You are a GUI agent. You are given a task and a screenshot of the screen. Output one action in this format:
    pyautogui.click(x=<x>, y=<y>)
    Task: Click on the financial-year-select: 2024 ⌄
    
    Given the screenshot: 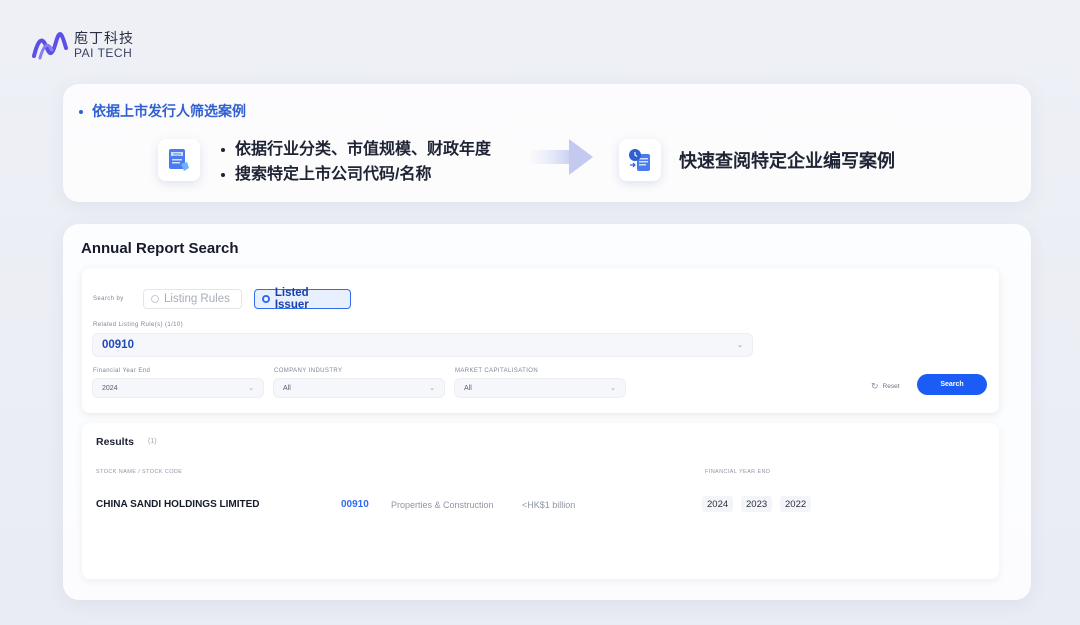 What is the action you would take?
    pyautogui.click(x=178, y=388)
    